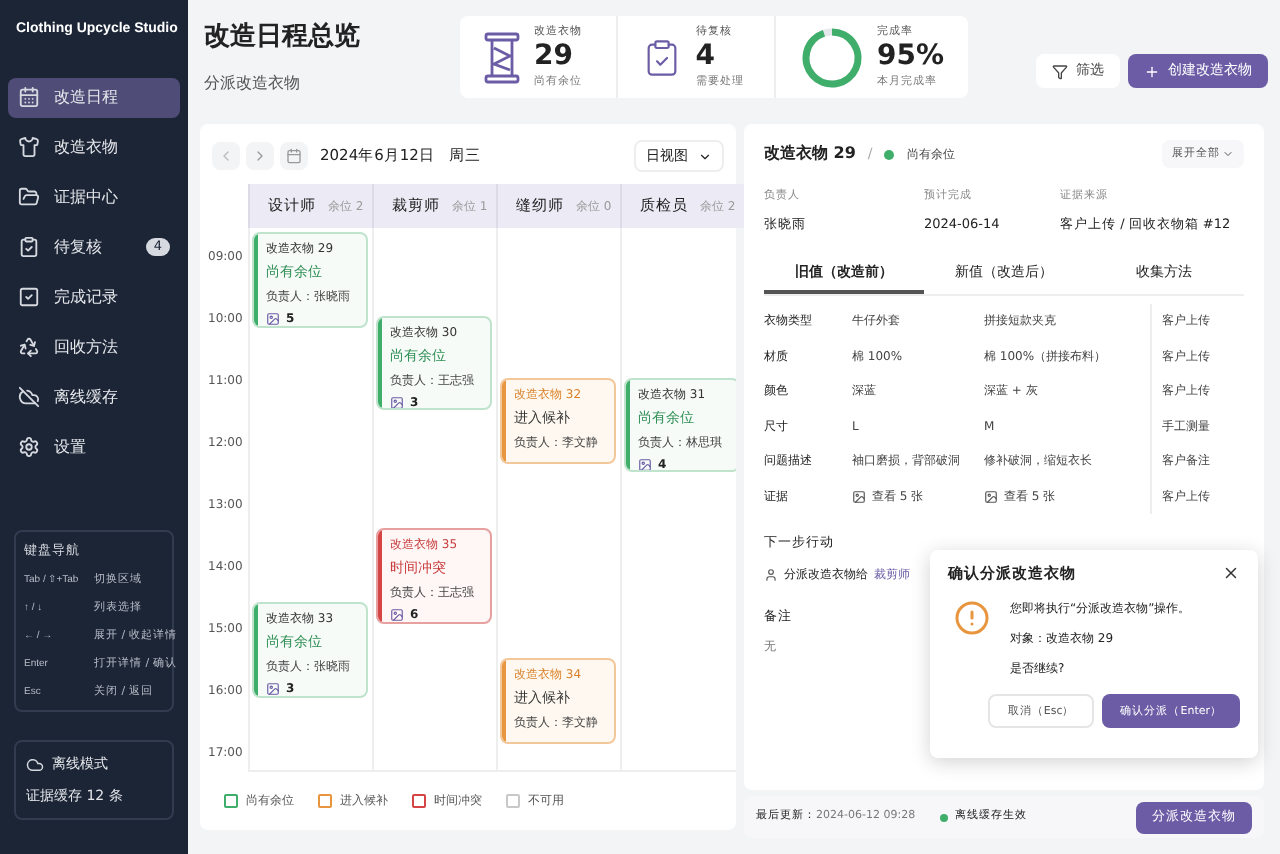  I want to click on nav-item: 回收方法, so click(94, 347).